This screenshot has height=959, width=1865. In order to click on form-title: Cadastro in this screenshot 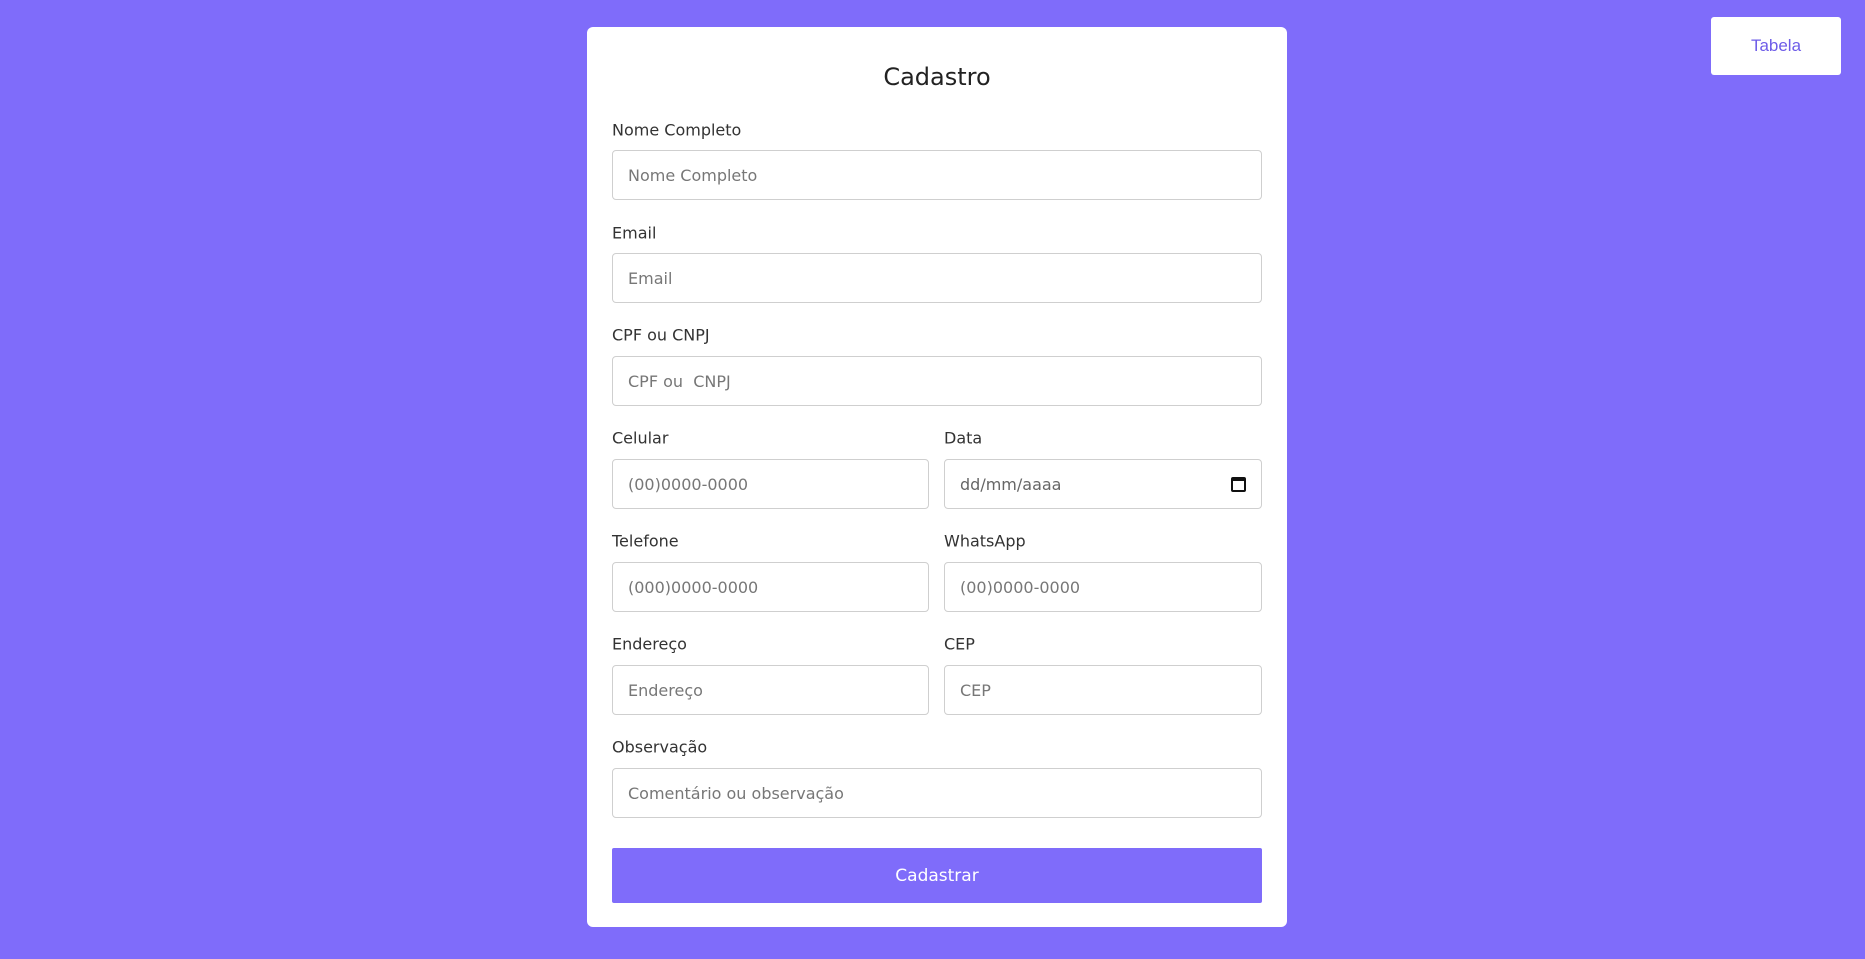, I will do `click(937, 77)`.